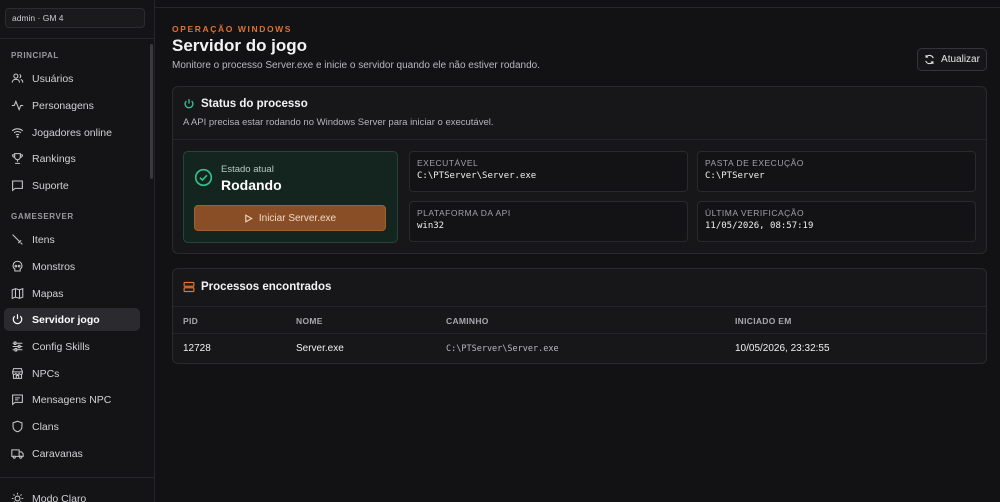 This screenshot has width=1000, height=502. What do you see at coordinates (309, 321) in the screenshot?
I see `column-header-nome: NOME` at bounding box center [309, 321].